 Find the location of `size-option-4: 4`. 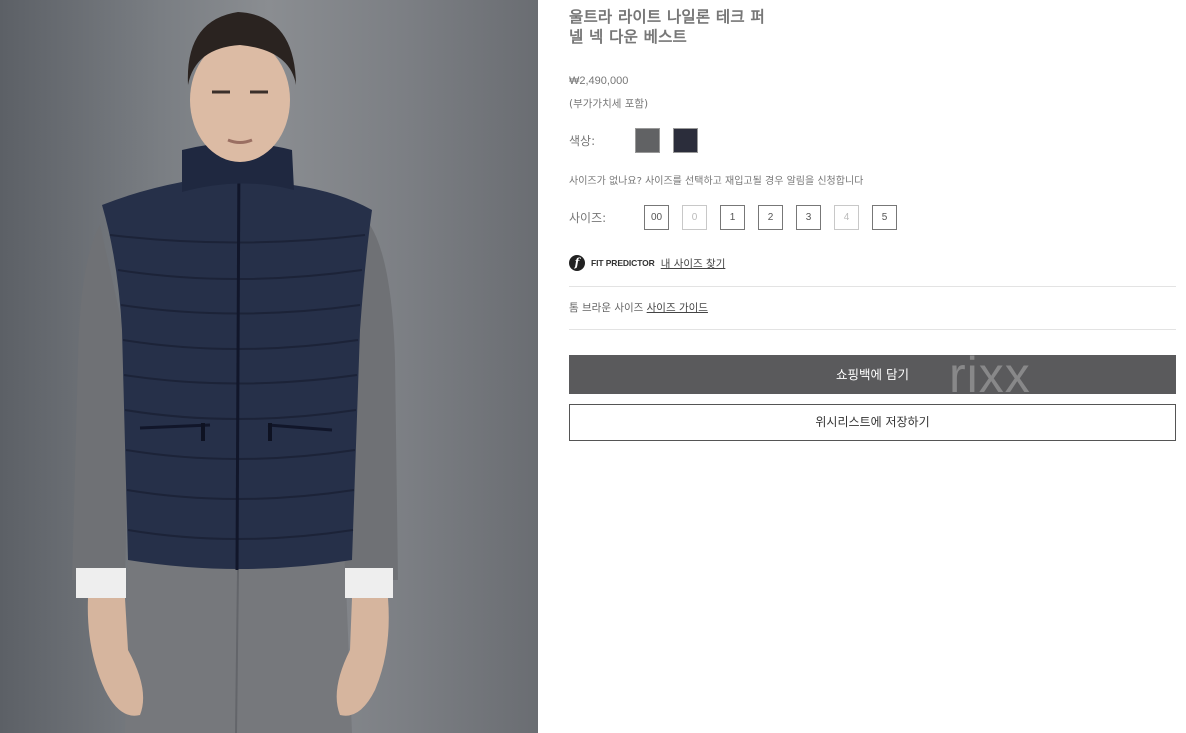

size-option-4: 4 is located at coordinates (846, 217).